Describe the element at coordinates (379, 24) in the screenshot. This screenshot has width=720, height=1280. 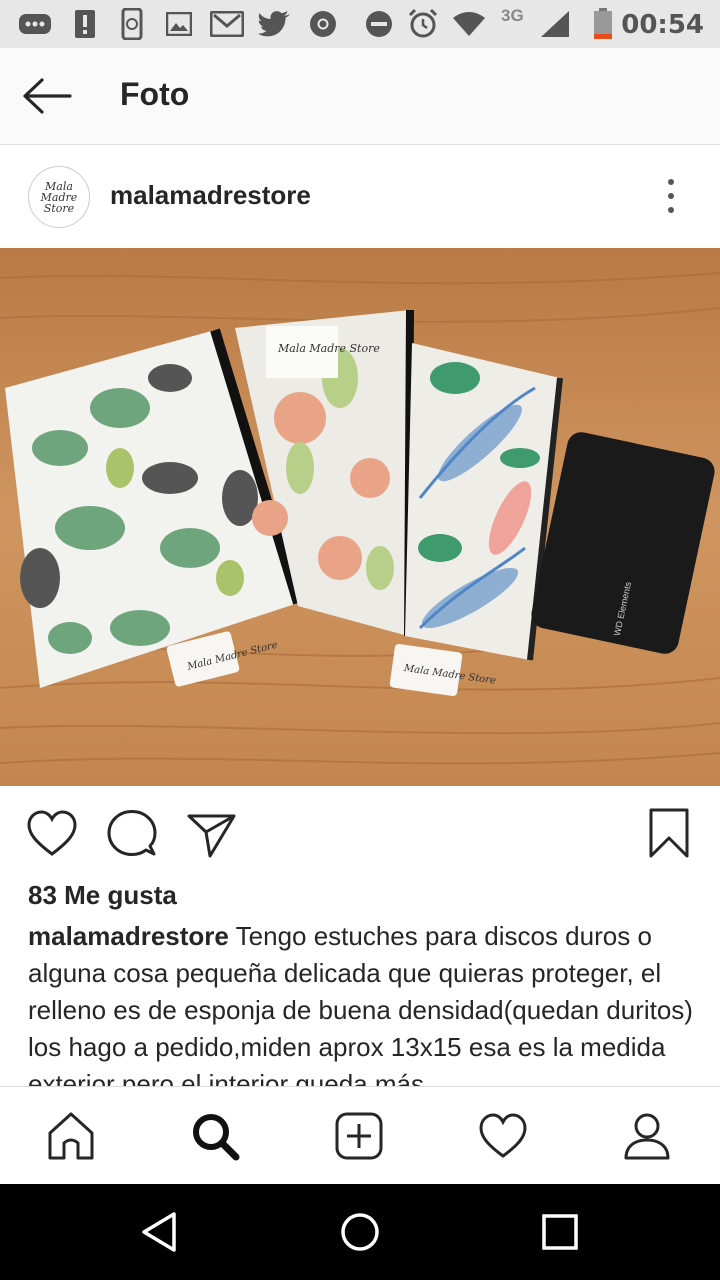
I see `do-not-disturb-icon` at that location.